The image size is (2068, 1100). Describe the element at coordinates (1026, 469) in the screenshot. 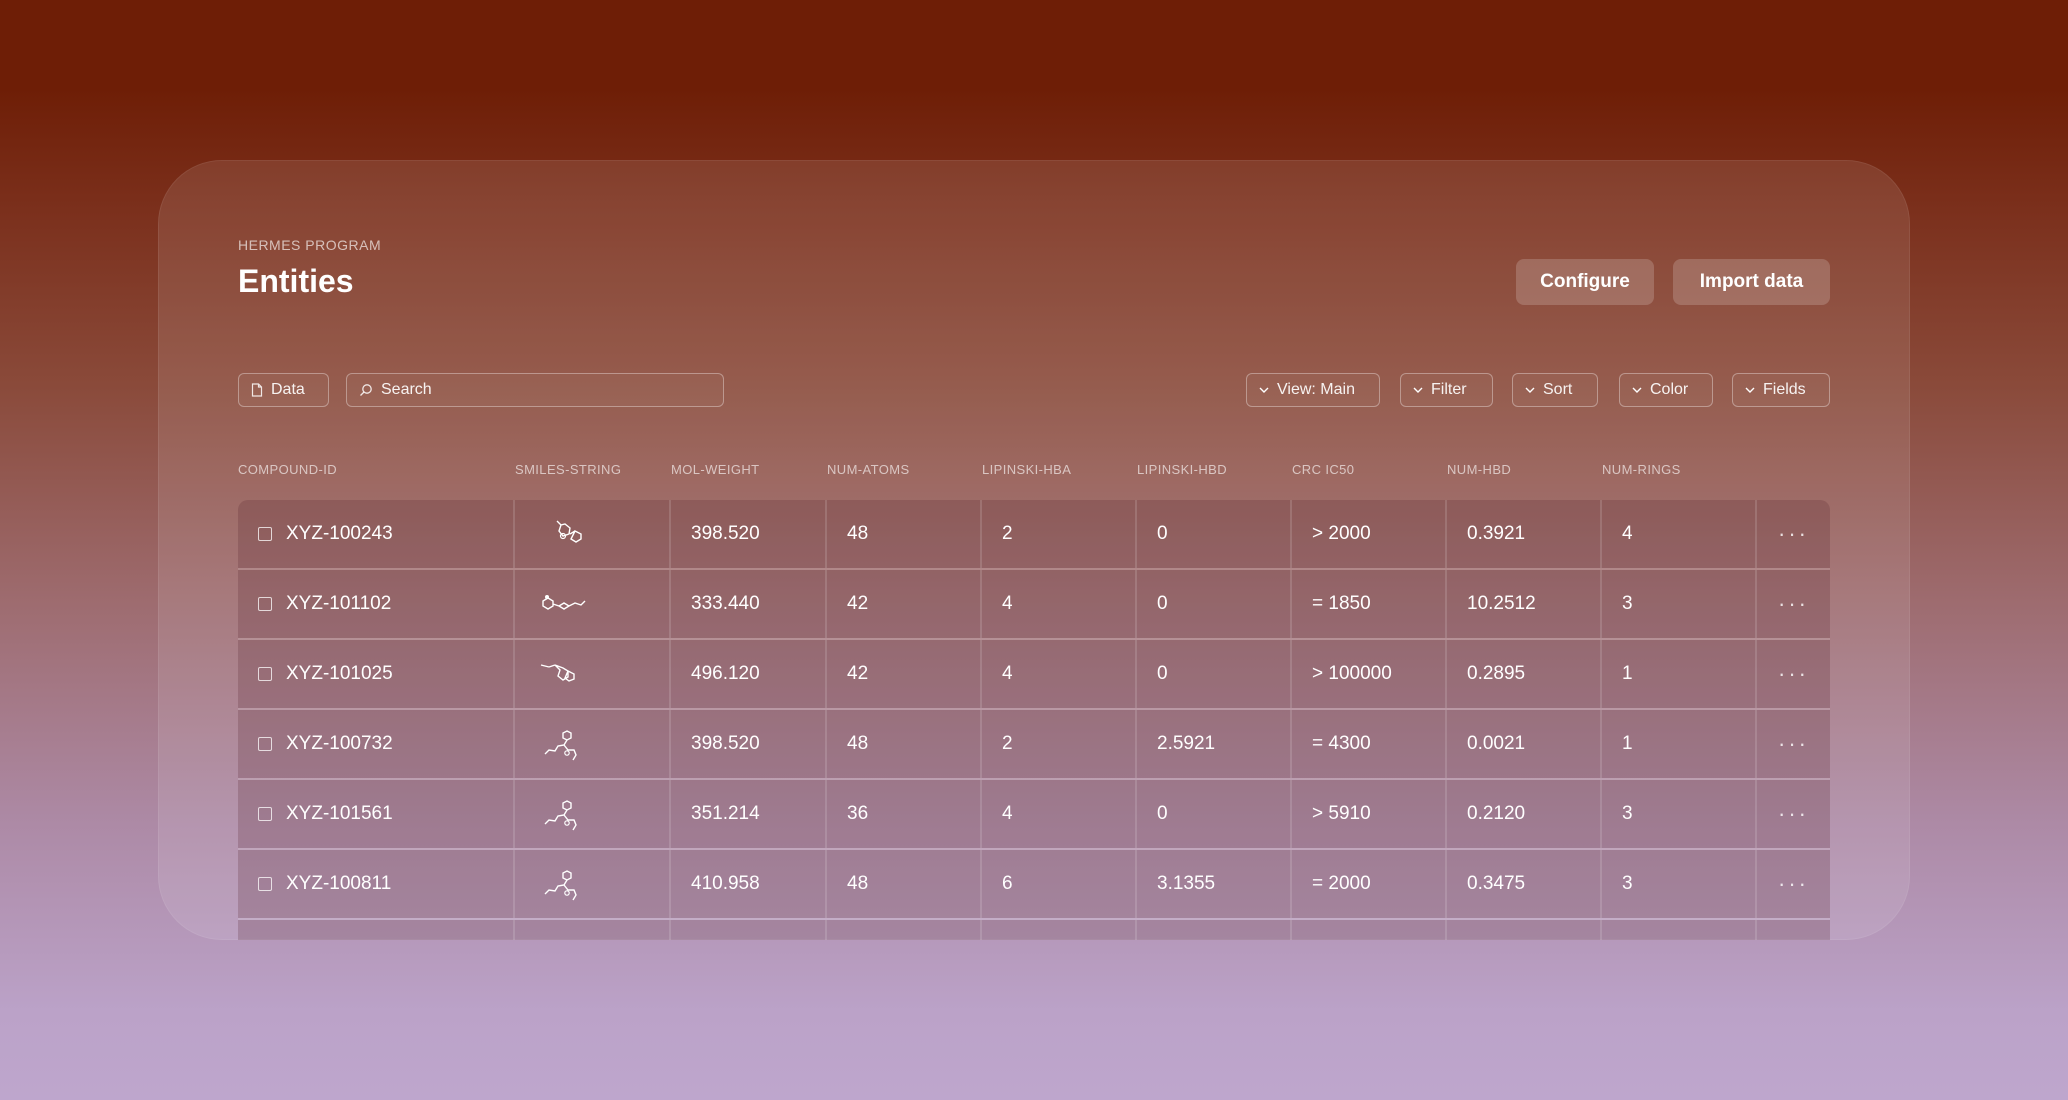

I see `column-header-lipinski-hba: LIPINSKI-HBA` at that location.